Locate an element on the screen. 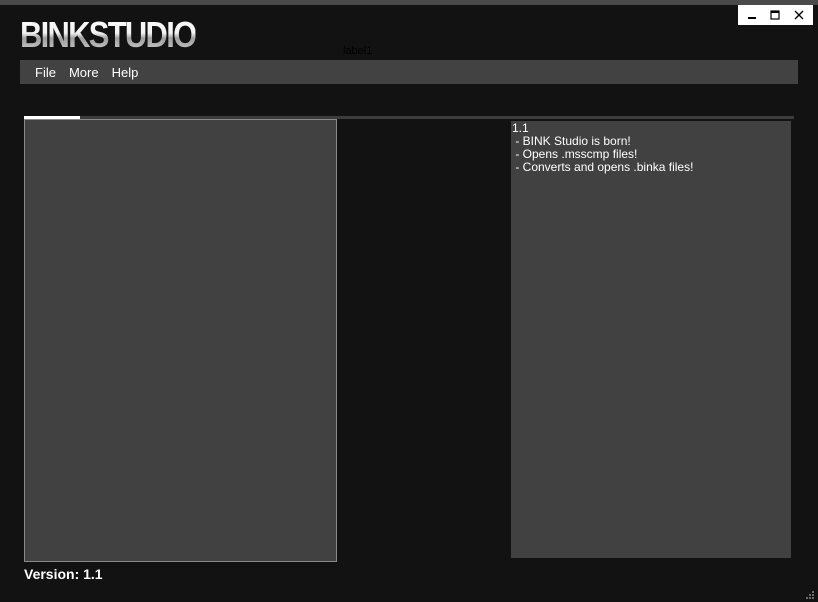 The height and width of the screenshot is (602, 818). close-button is located at coordinates (799, 15).